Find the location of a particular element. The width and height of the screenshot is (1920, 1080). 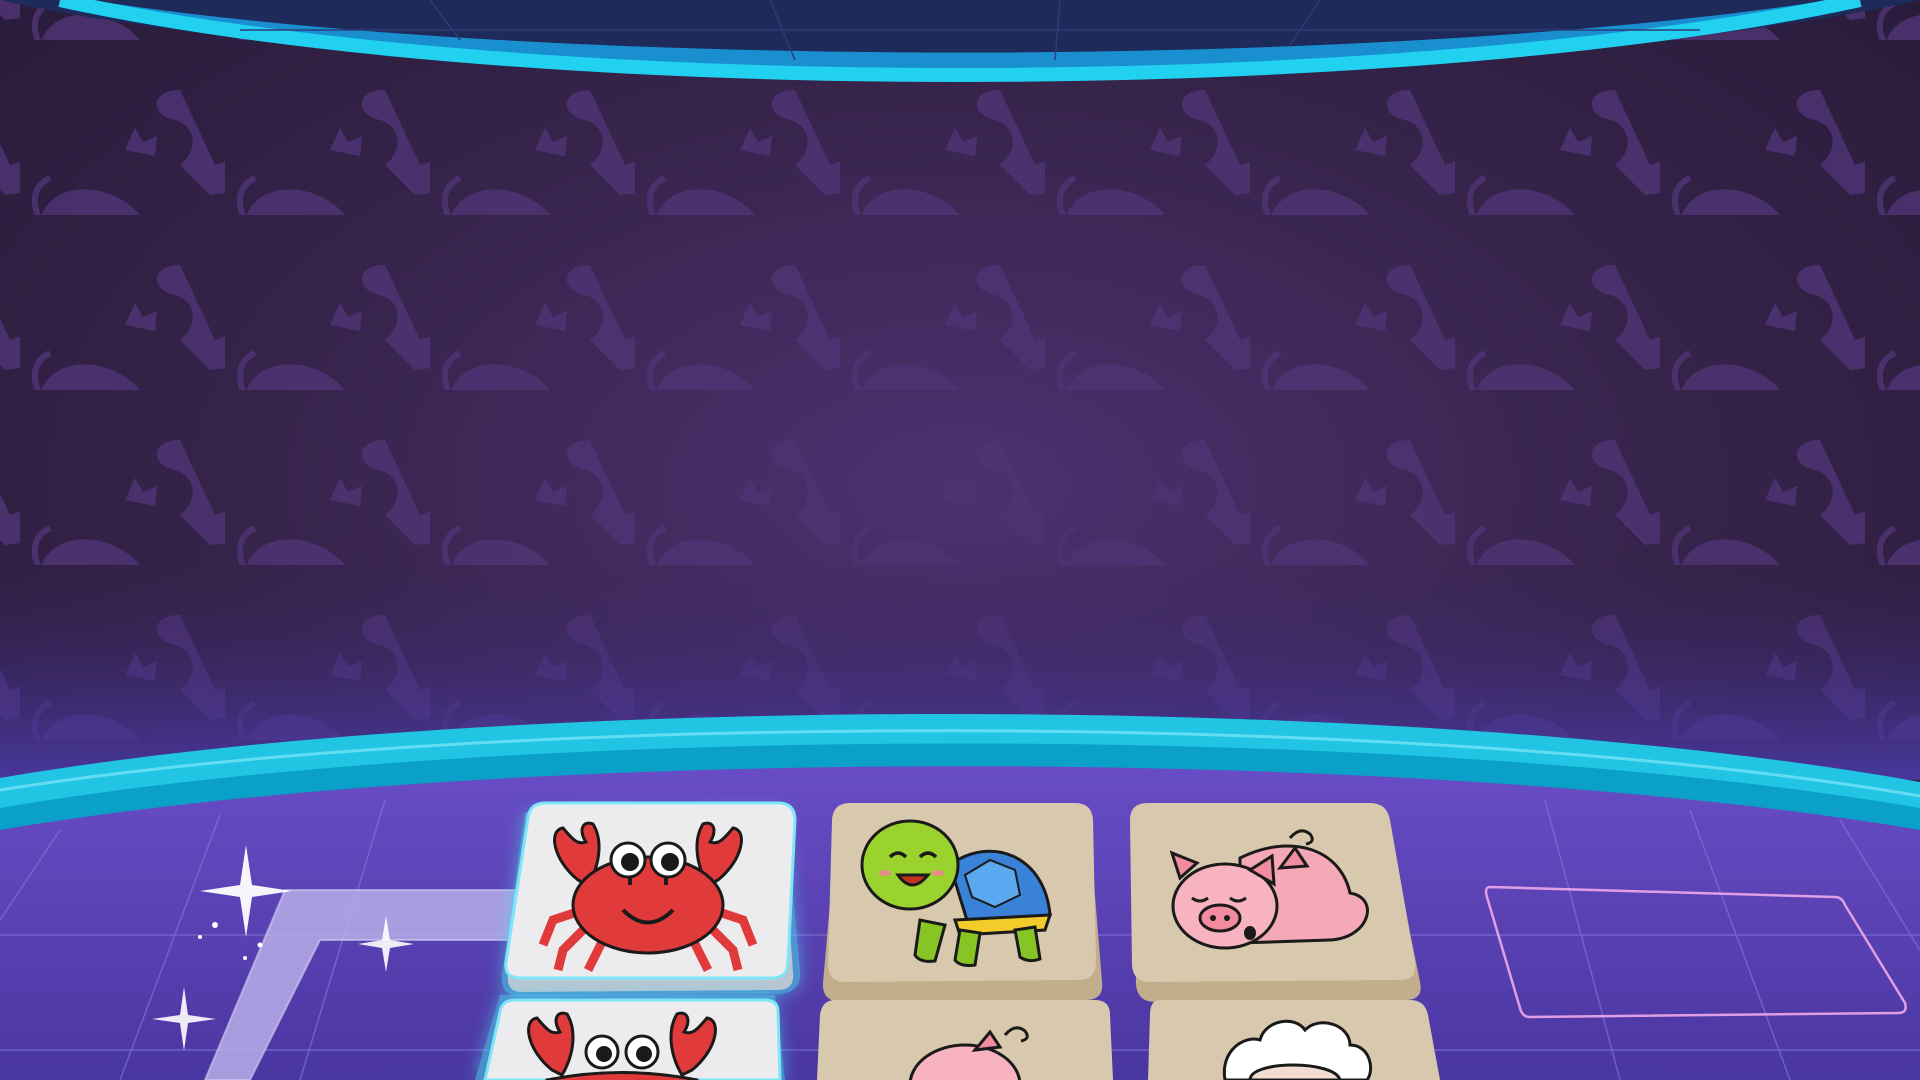

tile-board is located at coordinates (957, 940).